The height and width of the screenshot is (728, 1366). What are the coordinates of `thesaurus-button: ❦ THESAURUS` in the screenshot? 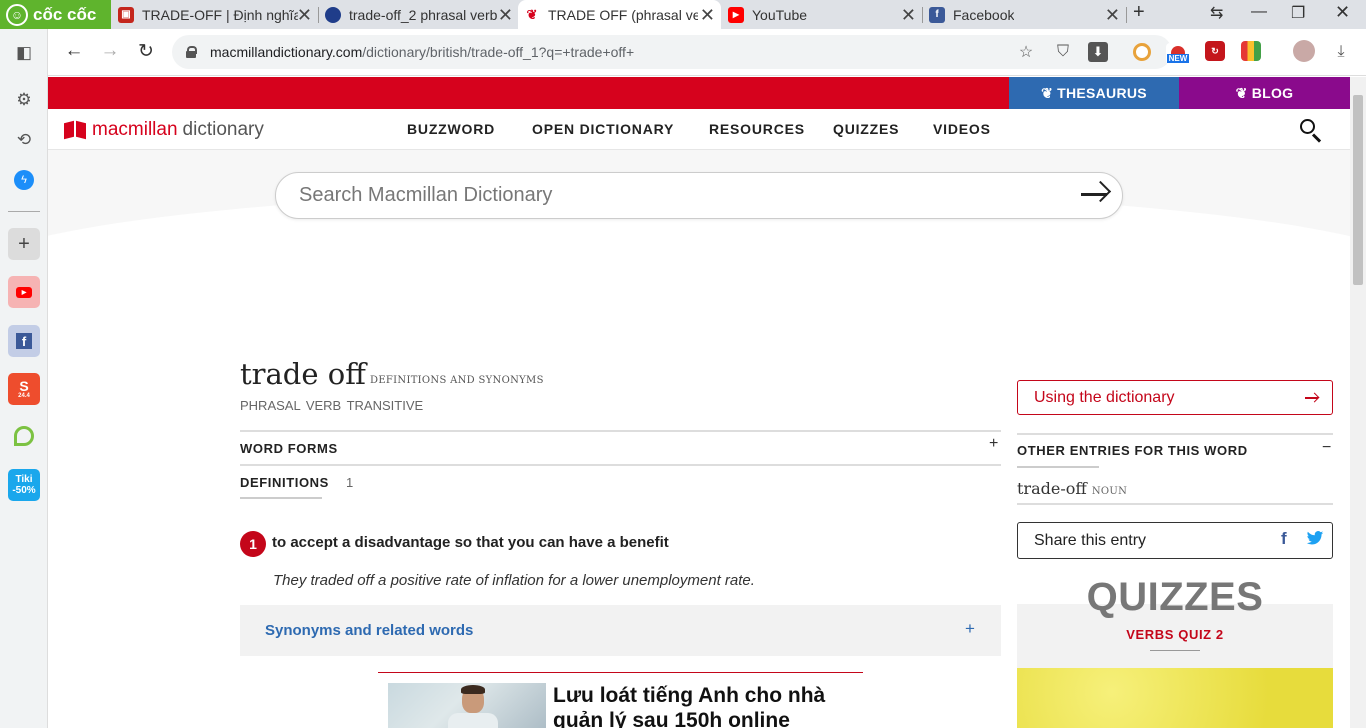 It's located at (1094, 93).